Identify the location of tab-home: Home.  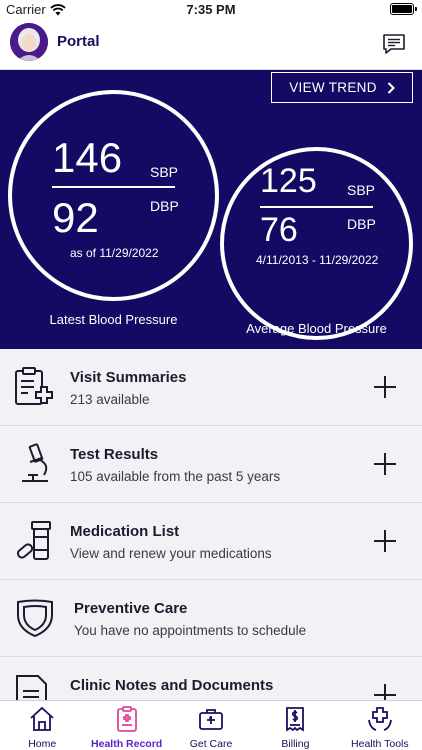
(42, 725).